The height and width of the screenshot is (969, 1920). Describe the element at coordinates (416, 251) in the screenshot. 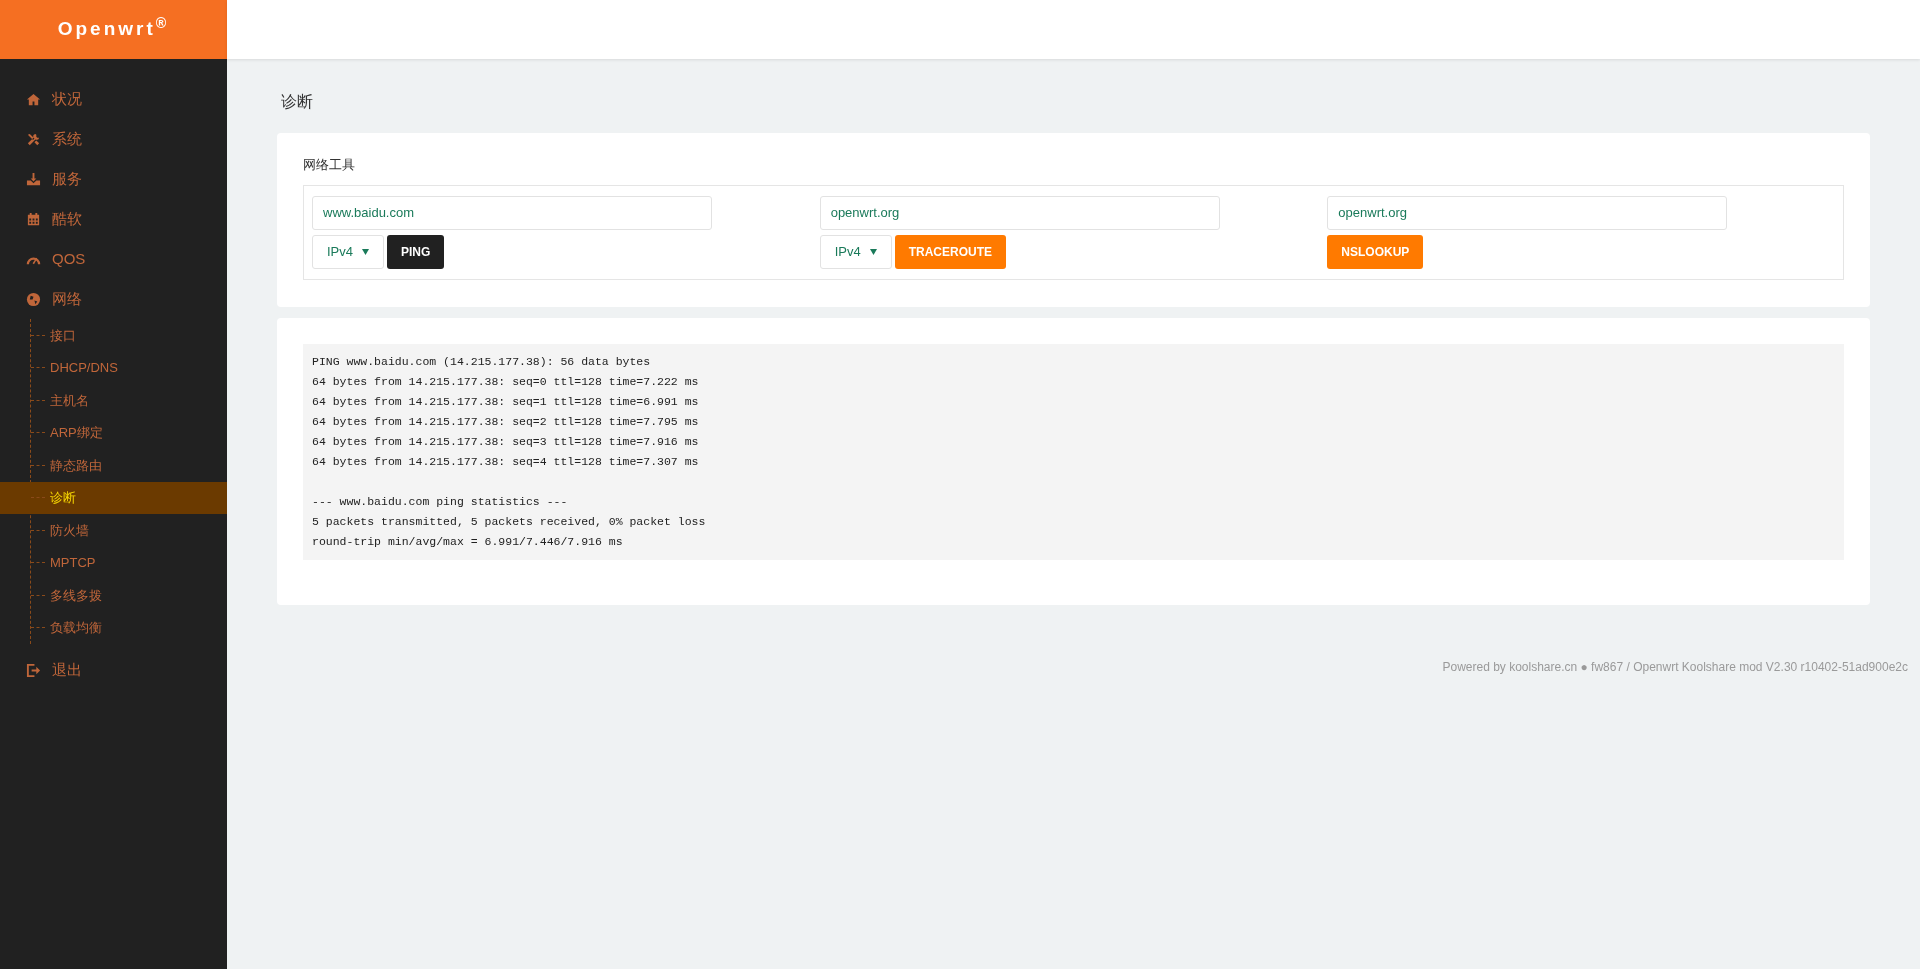

I see `run-button: PING` at that location.